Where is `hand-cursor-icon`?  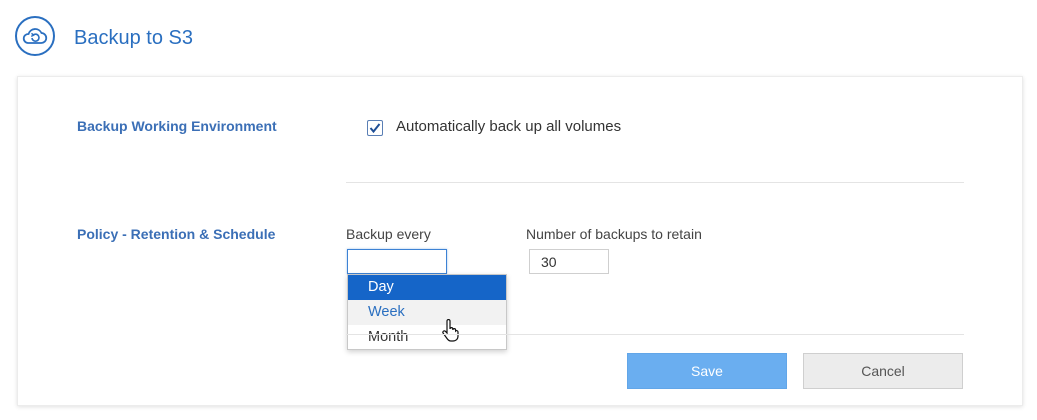
hand-cursor-icon is located at coordinates (450, 330).